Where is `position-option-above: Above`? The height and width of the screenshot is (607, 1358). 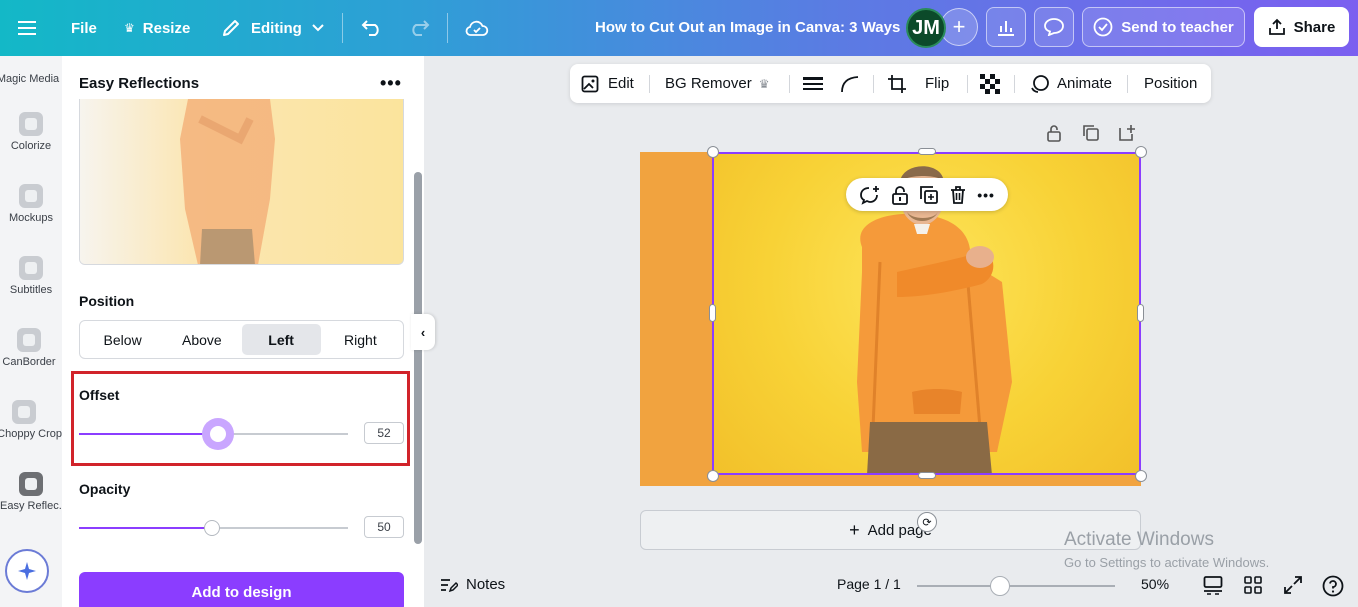
position-option-above: Above is located at coordinates (201, 339).